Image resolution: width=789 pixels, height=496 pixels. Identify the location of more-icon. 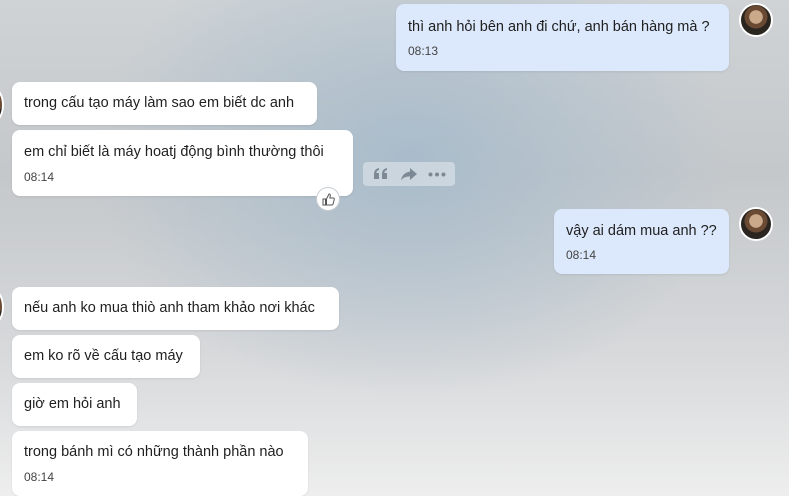
(437, 174).